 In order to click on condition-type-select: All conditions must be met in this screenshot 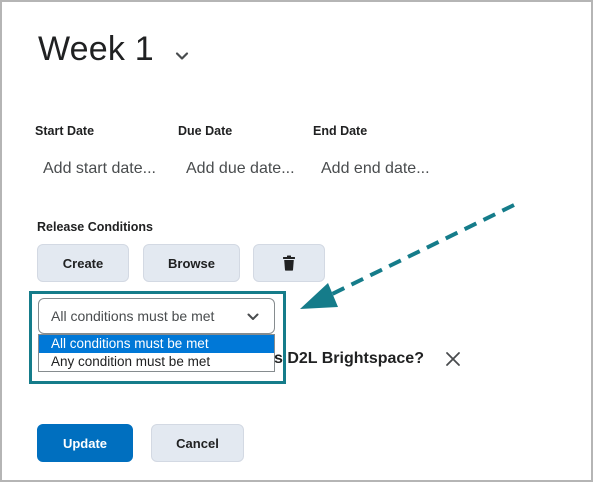, I will do `click(156, 316)`.